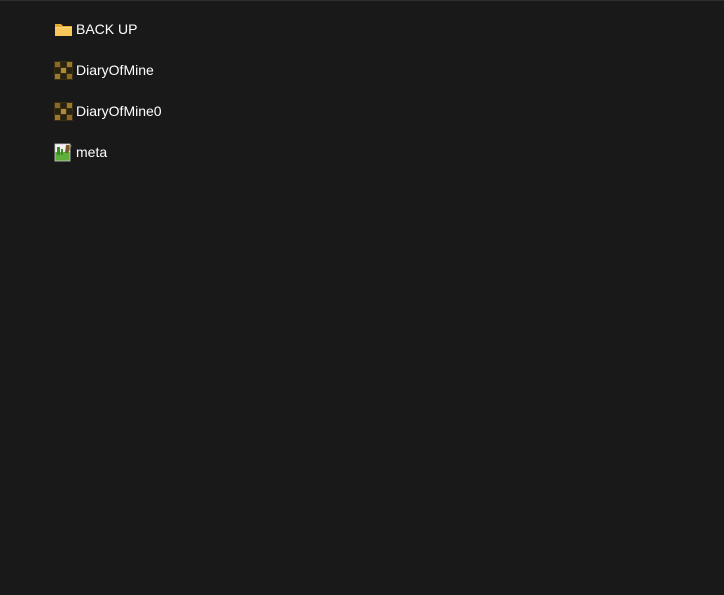  I want to click on text-file-icon, so click(63, 152).